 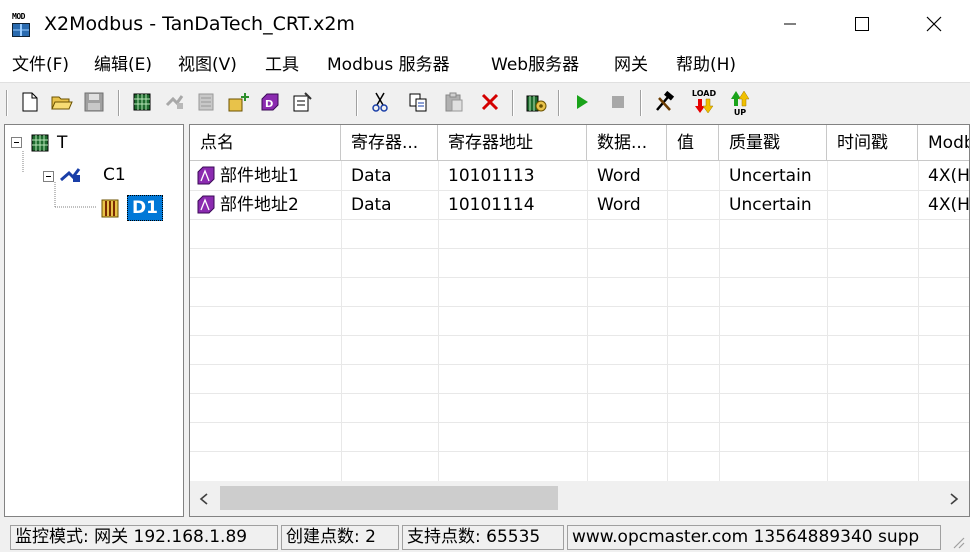 I want to click on column-header-register-address: 寄存器地址, so click(x=512, y=143).